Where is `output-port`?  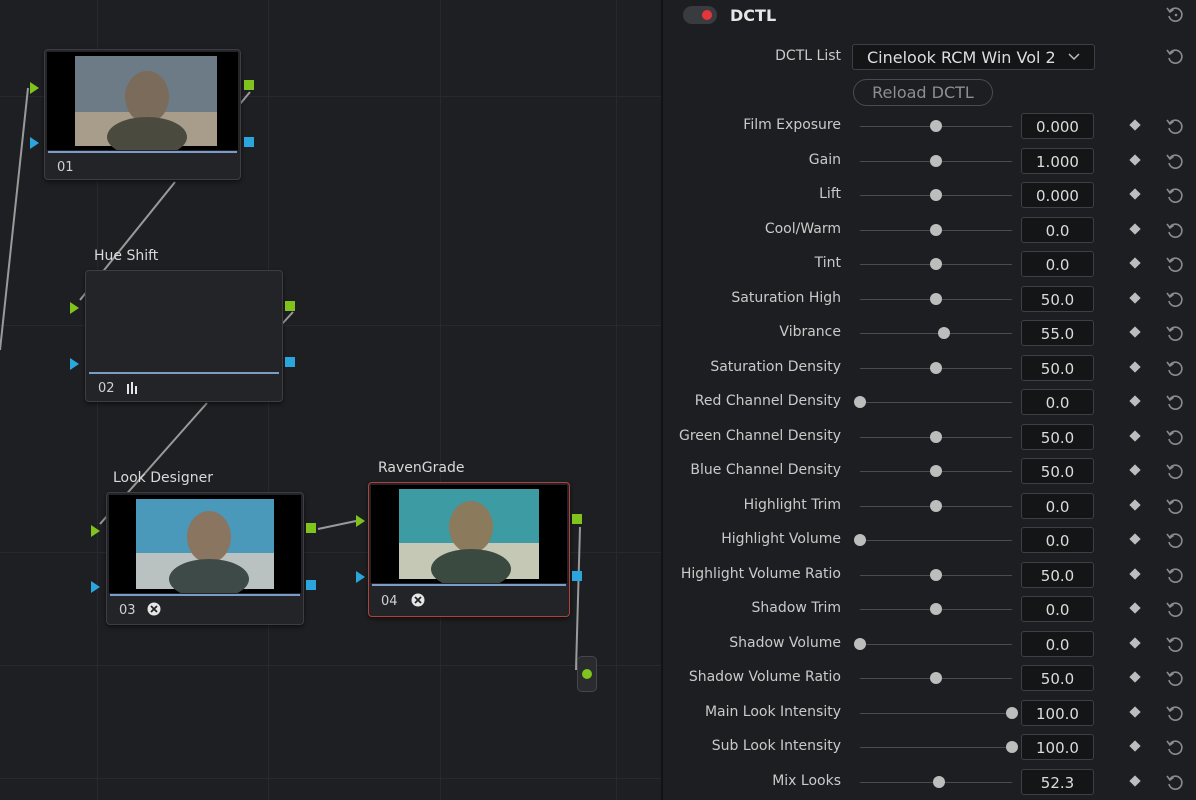
output-port is located at coordinates (587, 674).